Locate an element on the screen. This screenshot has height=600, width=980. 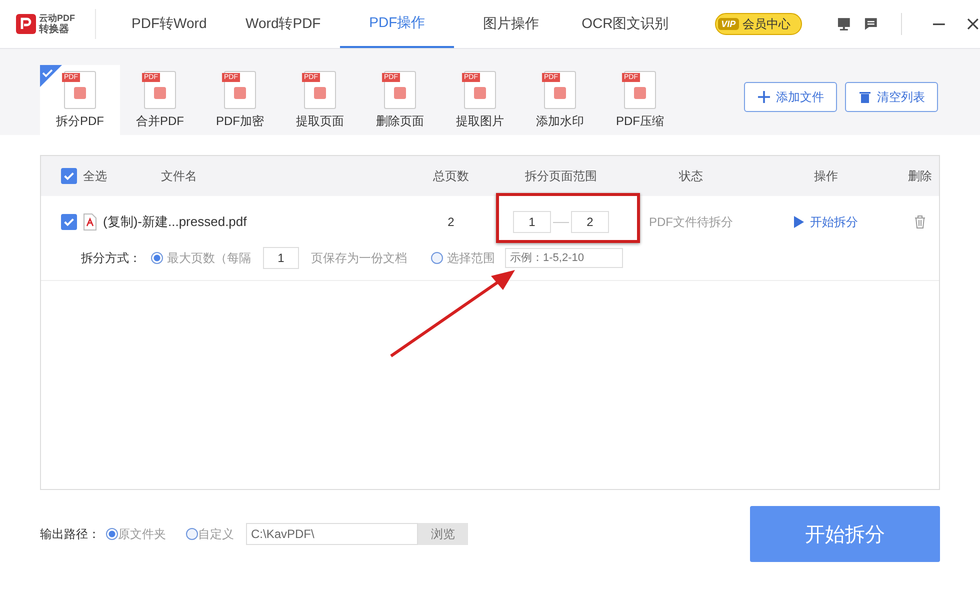
range-field: 示例：1-5,2-10 is located at coordinates (564, 258).